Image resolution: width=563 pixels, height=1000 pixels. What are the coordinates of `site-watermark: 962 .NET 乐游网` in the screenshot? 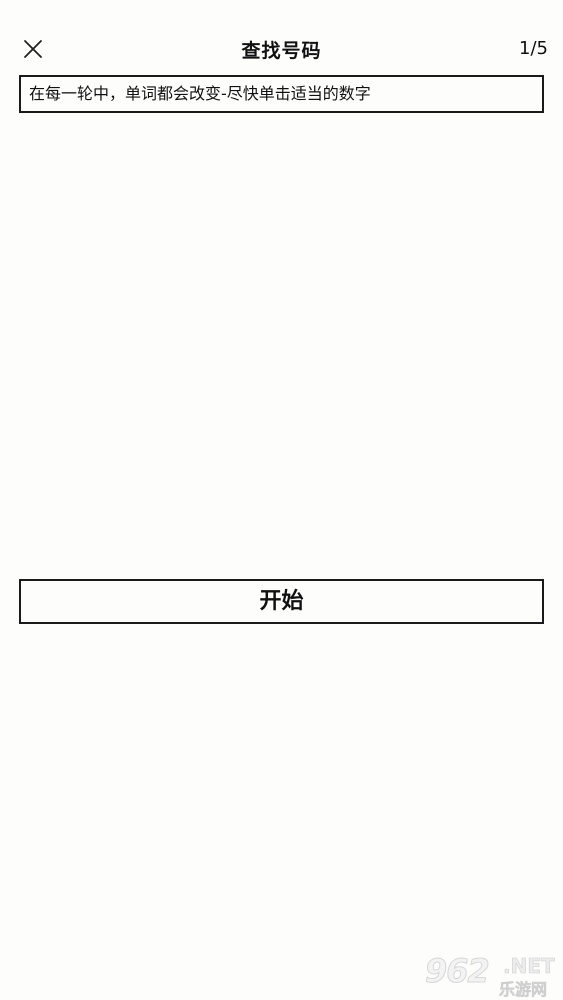 It's located at (491, 976).